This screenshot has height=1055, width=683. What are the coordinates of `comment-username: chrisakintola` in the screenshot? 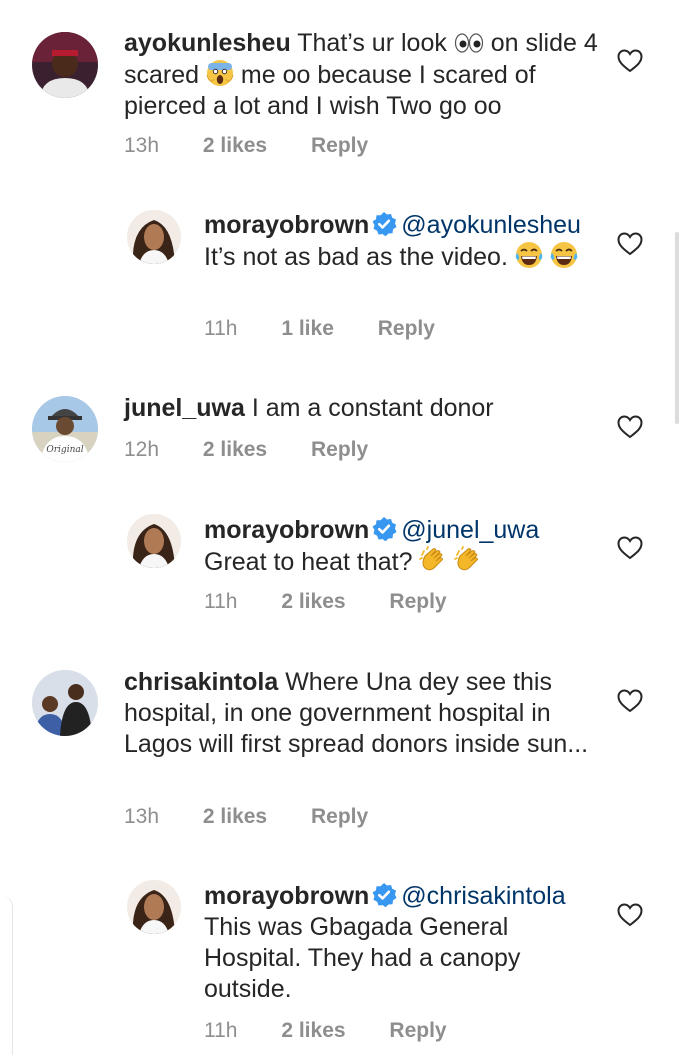 It's located at (201, 682).